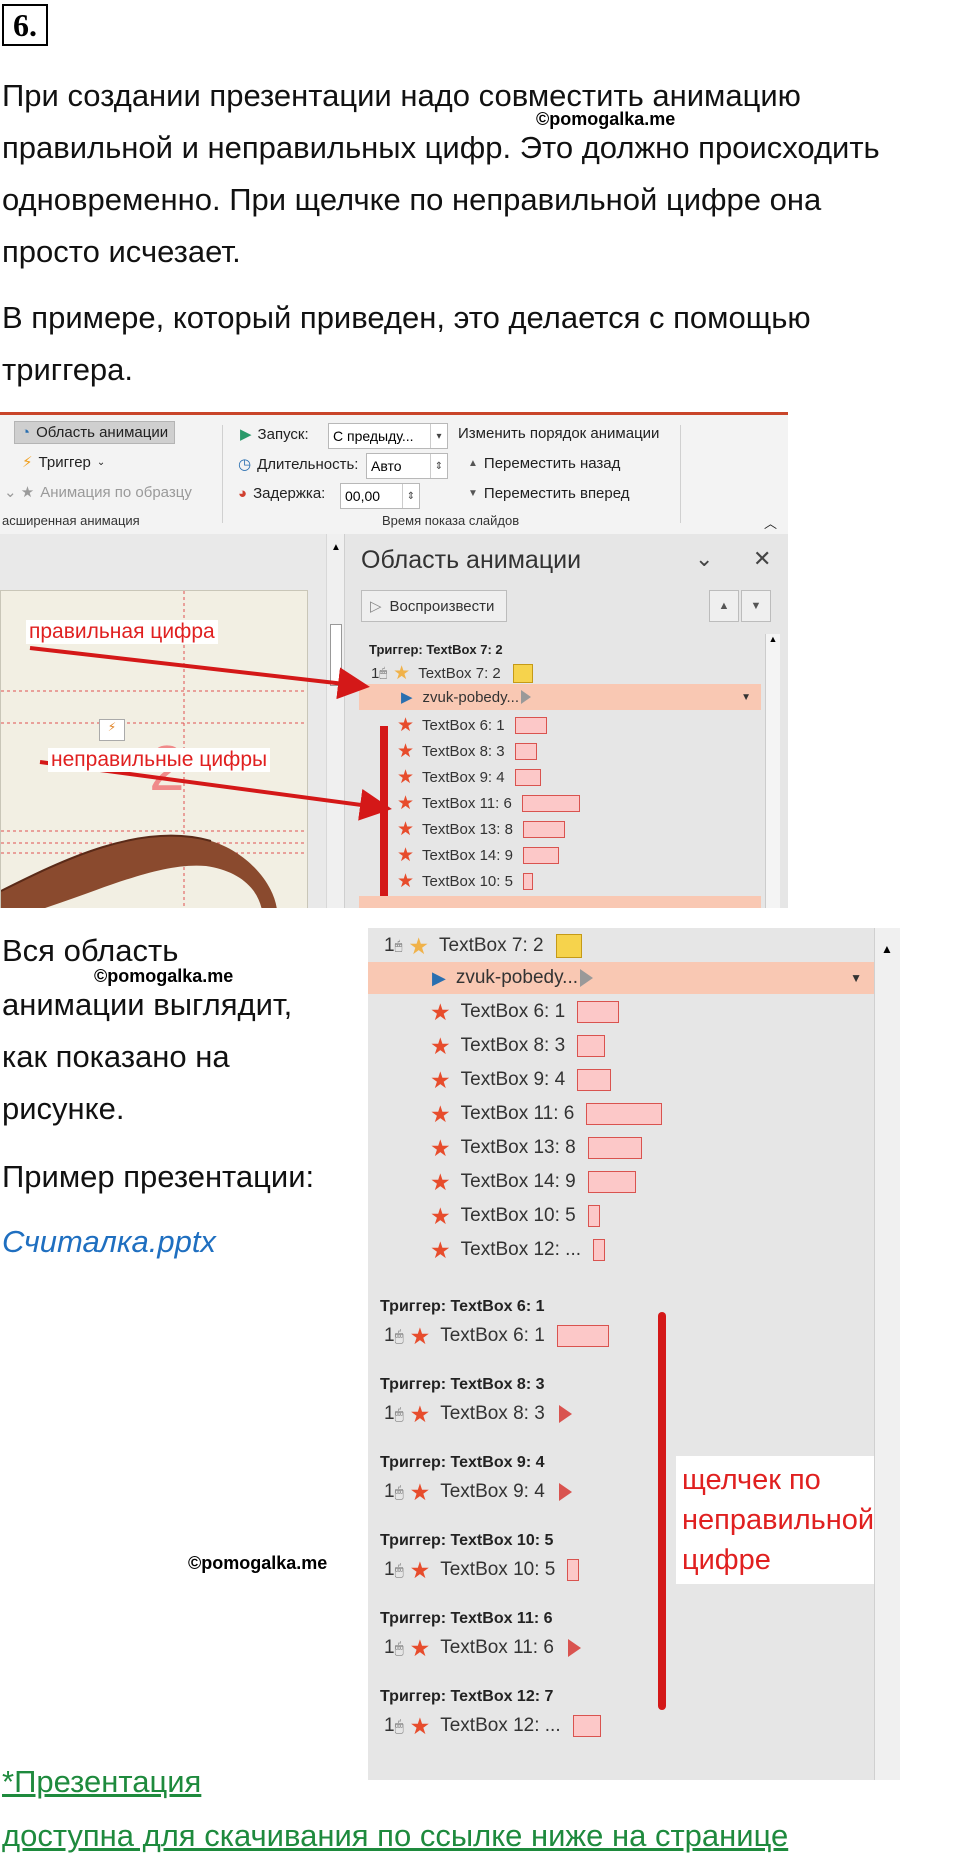  I want to click on annotation-incorrect-digits: неправильные цифры, so click(159, 760).